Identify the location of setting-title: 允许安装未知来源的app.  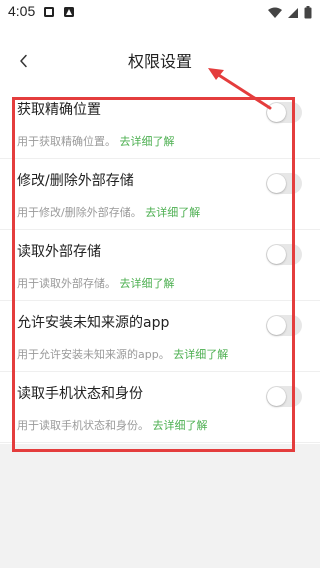
(93, 323).